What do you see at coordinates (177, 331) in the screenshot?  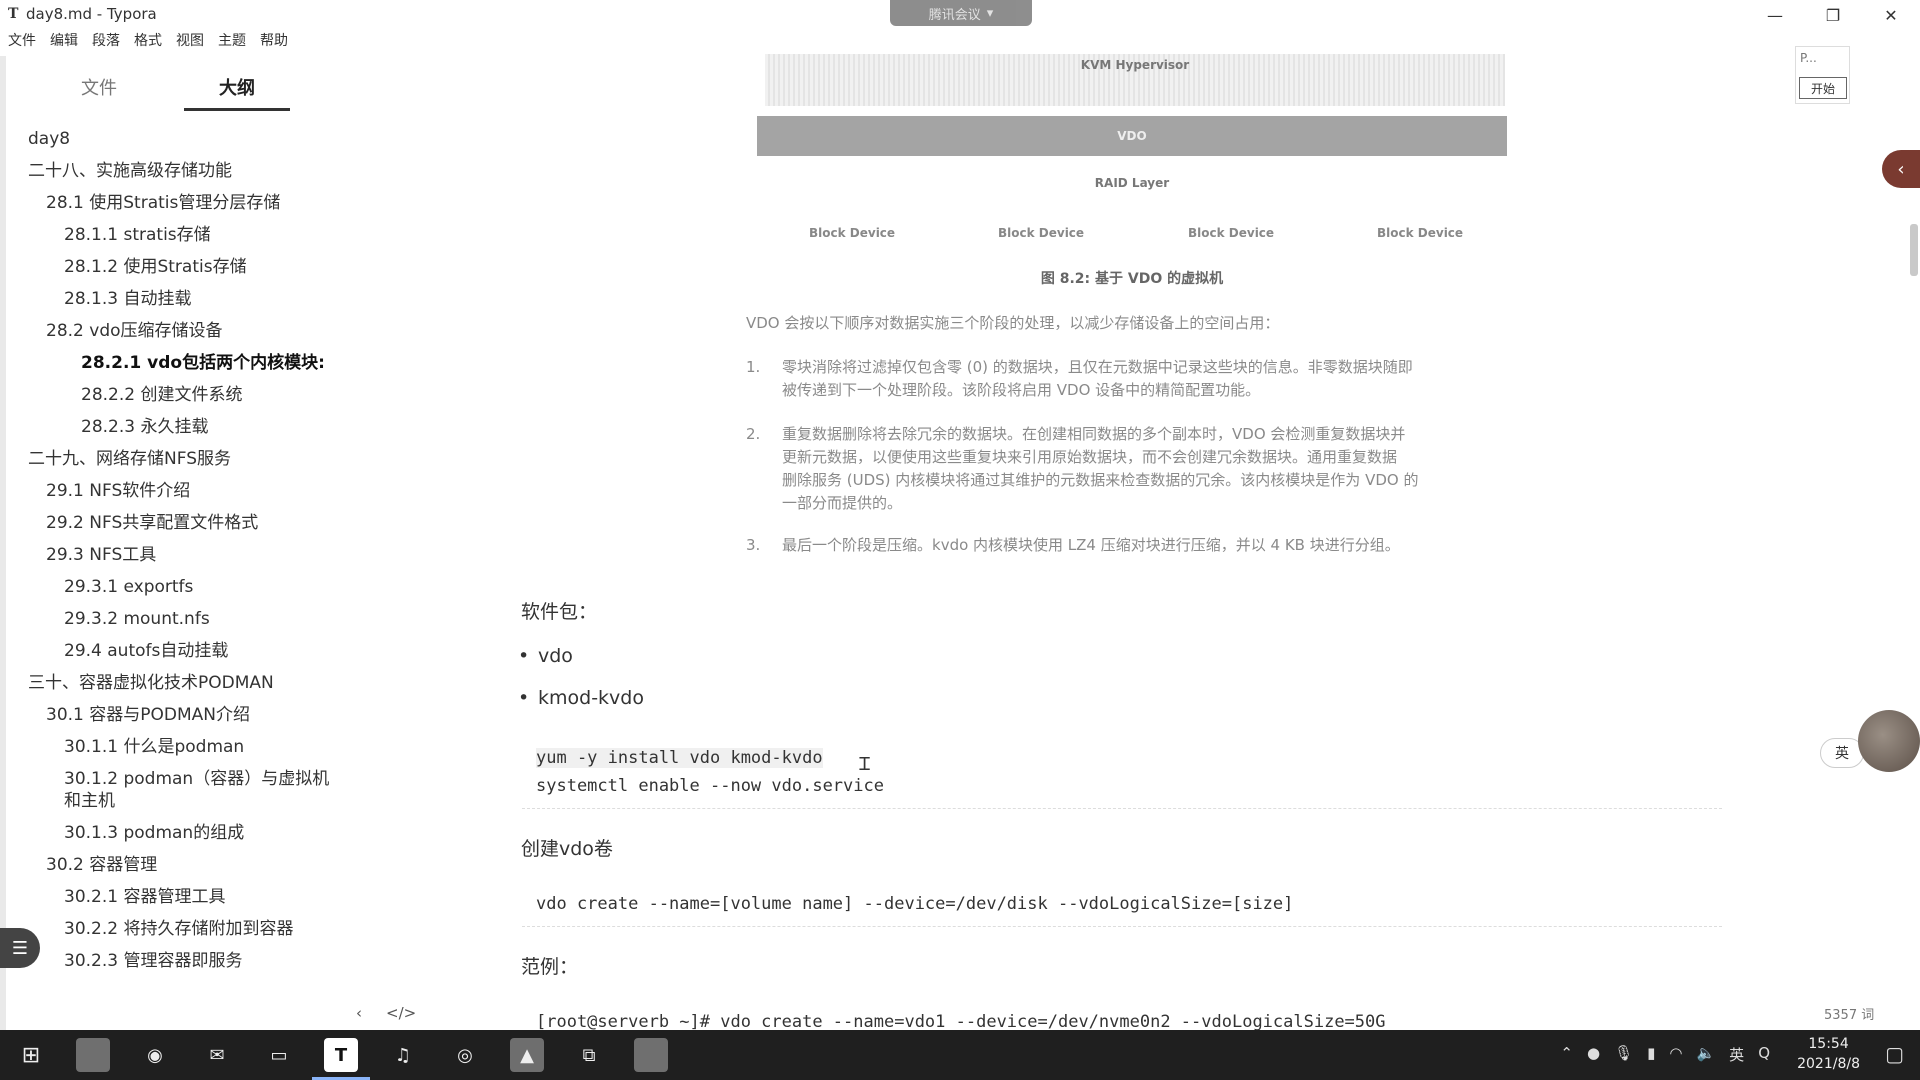 I see `outline-item: 28.2 vdo压缩存储设备` at bounding box center [177, 331].